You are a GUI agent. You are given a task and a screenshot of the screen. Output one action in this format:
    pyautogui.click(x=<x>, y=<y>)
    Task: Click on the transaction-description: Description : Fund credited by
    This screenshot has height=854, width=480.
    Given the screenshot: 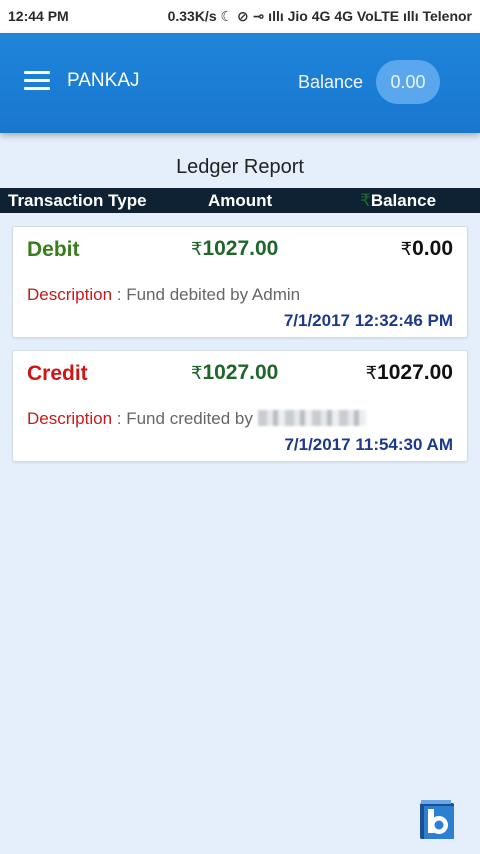 What is the action you would take?
    pyautogui.click(x=196, y=419)
    